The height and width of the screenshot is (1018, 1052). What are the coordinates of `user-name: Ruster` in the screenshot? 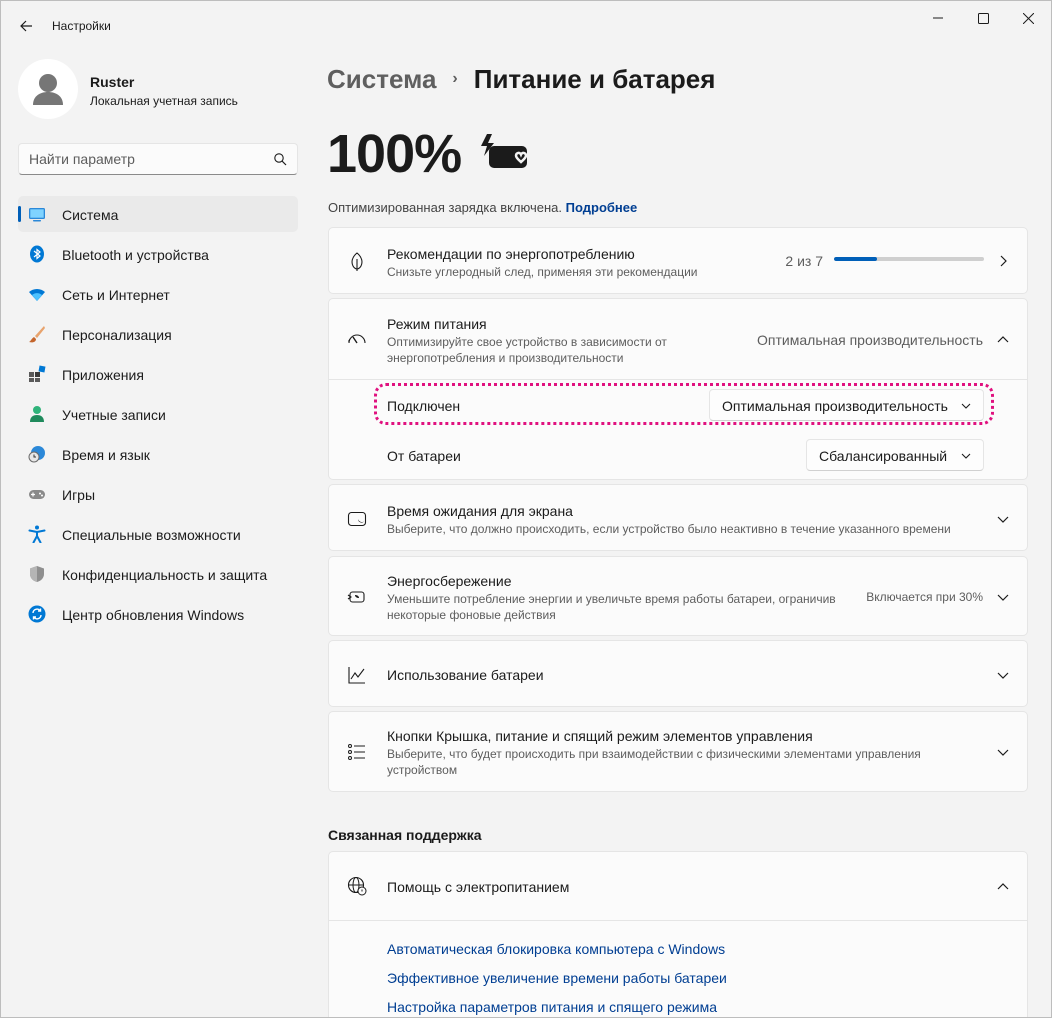 It's located at (112, 82).